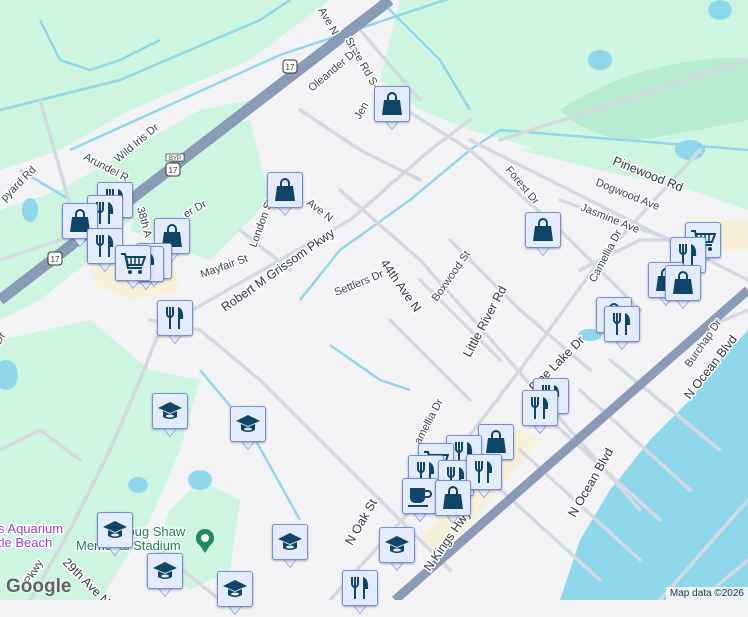 This screenshot has height=617, width=748. What do you see at coordinates (133, 263) in the screenshot?
I see `grocery-icon` at bounding box center [133, 263].